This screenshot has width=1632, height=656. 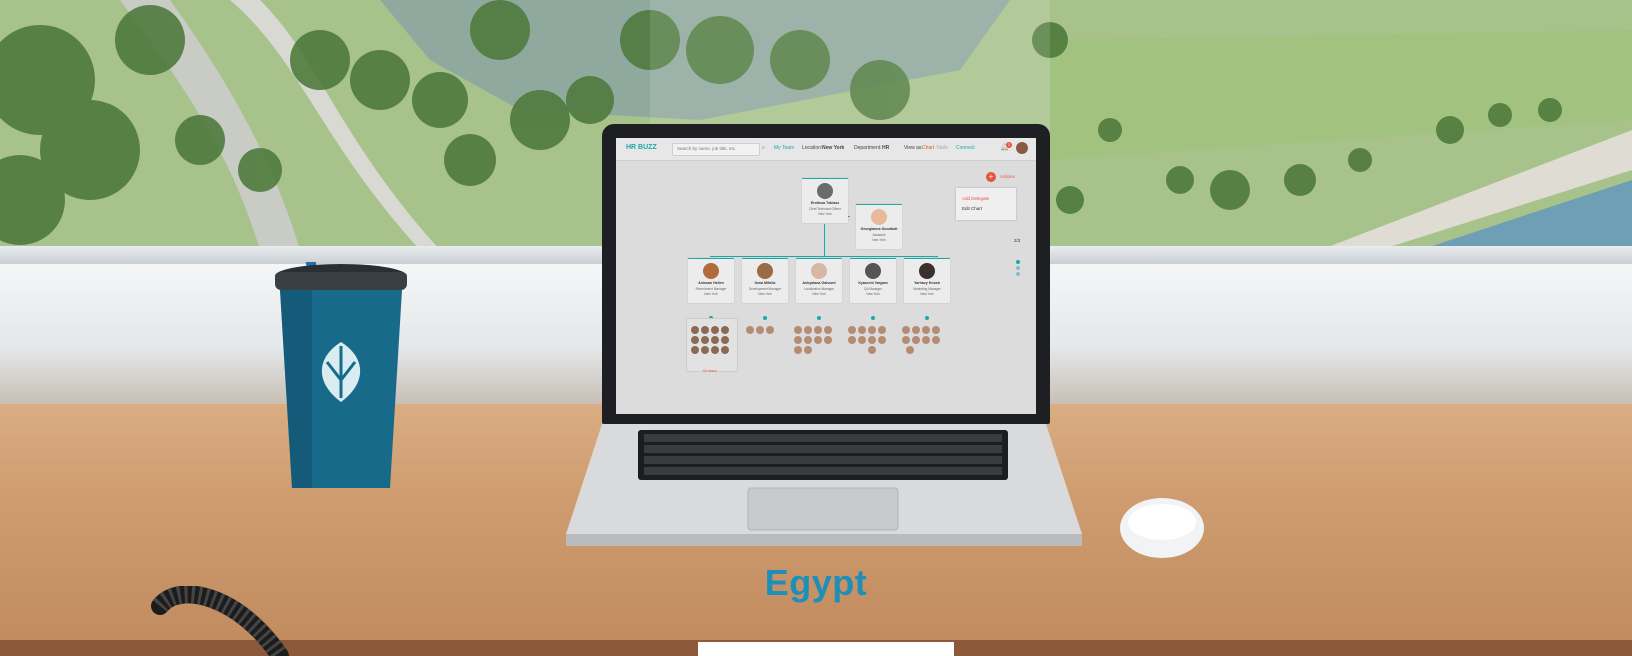 I want to click on employee-role: Development Manager, so click(x=765, y=289).